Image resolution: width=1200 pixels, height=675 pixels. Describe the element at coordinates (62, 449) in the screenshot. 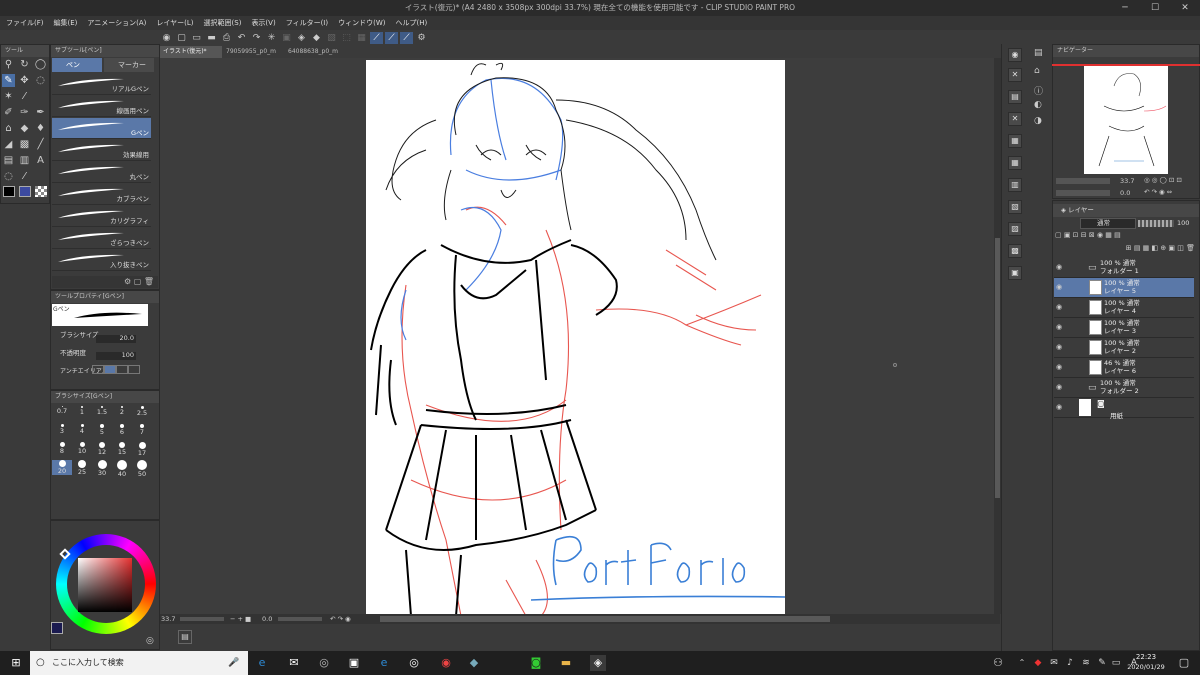

I see `brush-size-option: 8` at that location.